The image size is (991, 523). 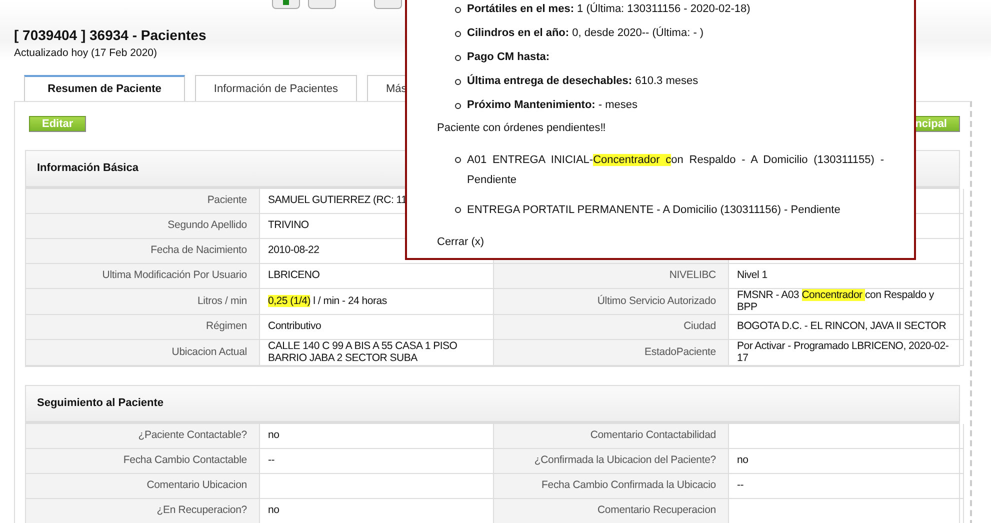 I want to click on field-label: Comentario Contactabilidad, so click(x=611, y=436).